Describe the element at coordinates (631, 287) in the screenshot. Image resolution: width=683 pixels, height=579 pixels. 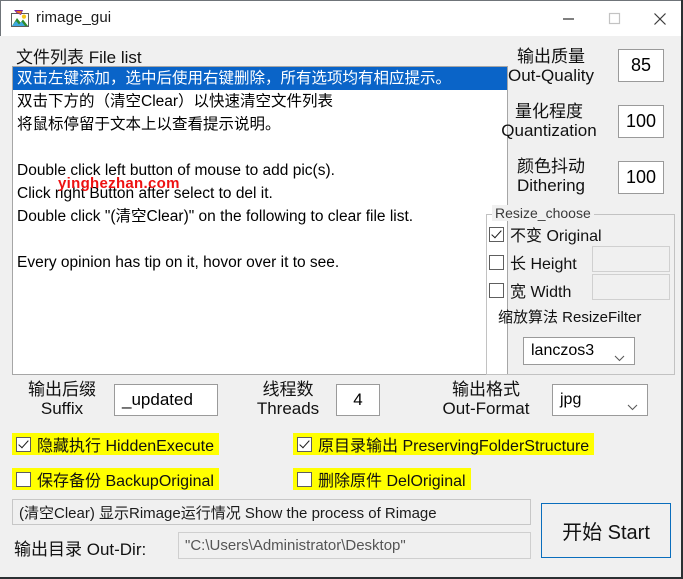
I see `width-input` at that location.